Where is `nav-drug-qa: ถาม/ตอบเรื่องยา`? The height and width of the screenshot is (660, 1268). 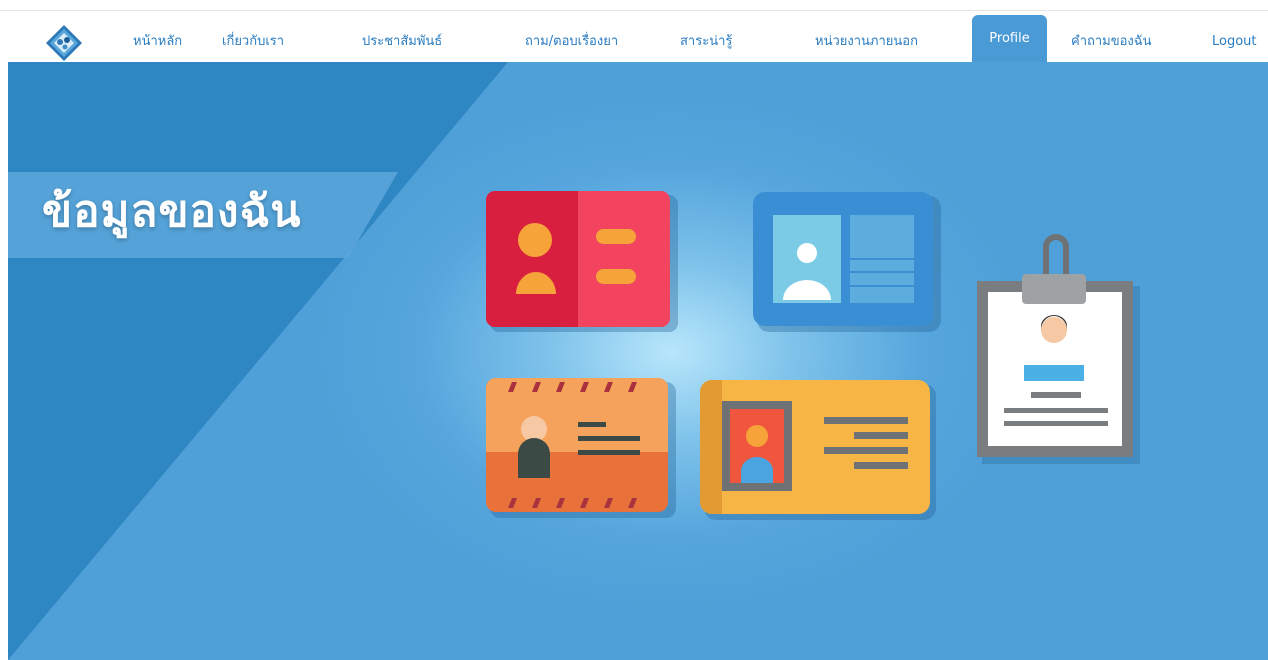
nav-drug-qa: ถาม/ตอบเรื่องยา is located at coordinates (571, 42).